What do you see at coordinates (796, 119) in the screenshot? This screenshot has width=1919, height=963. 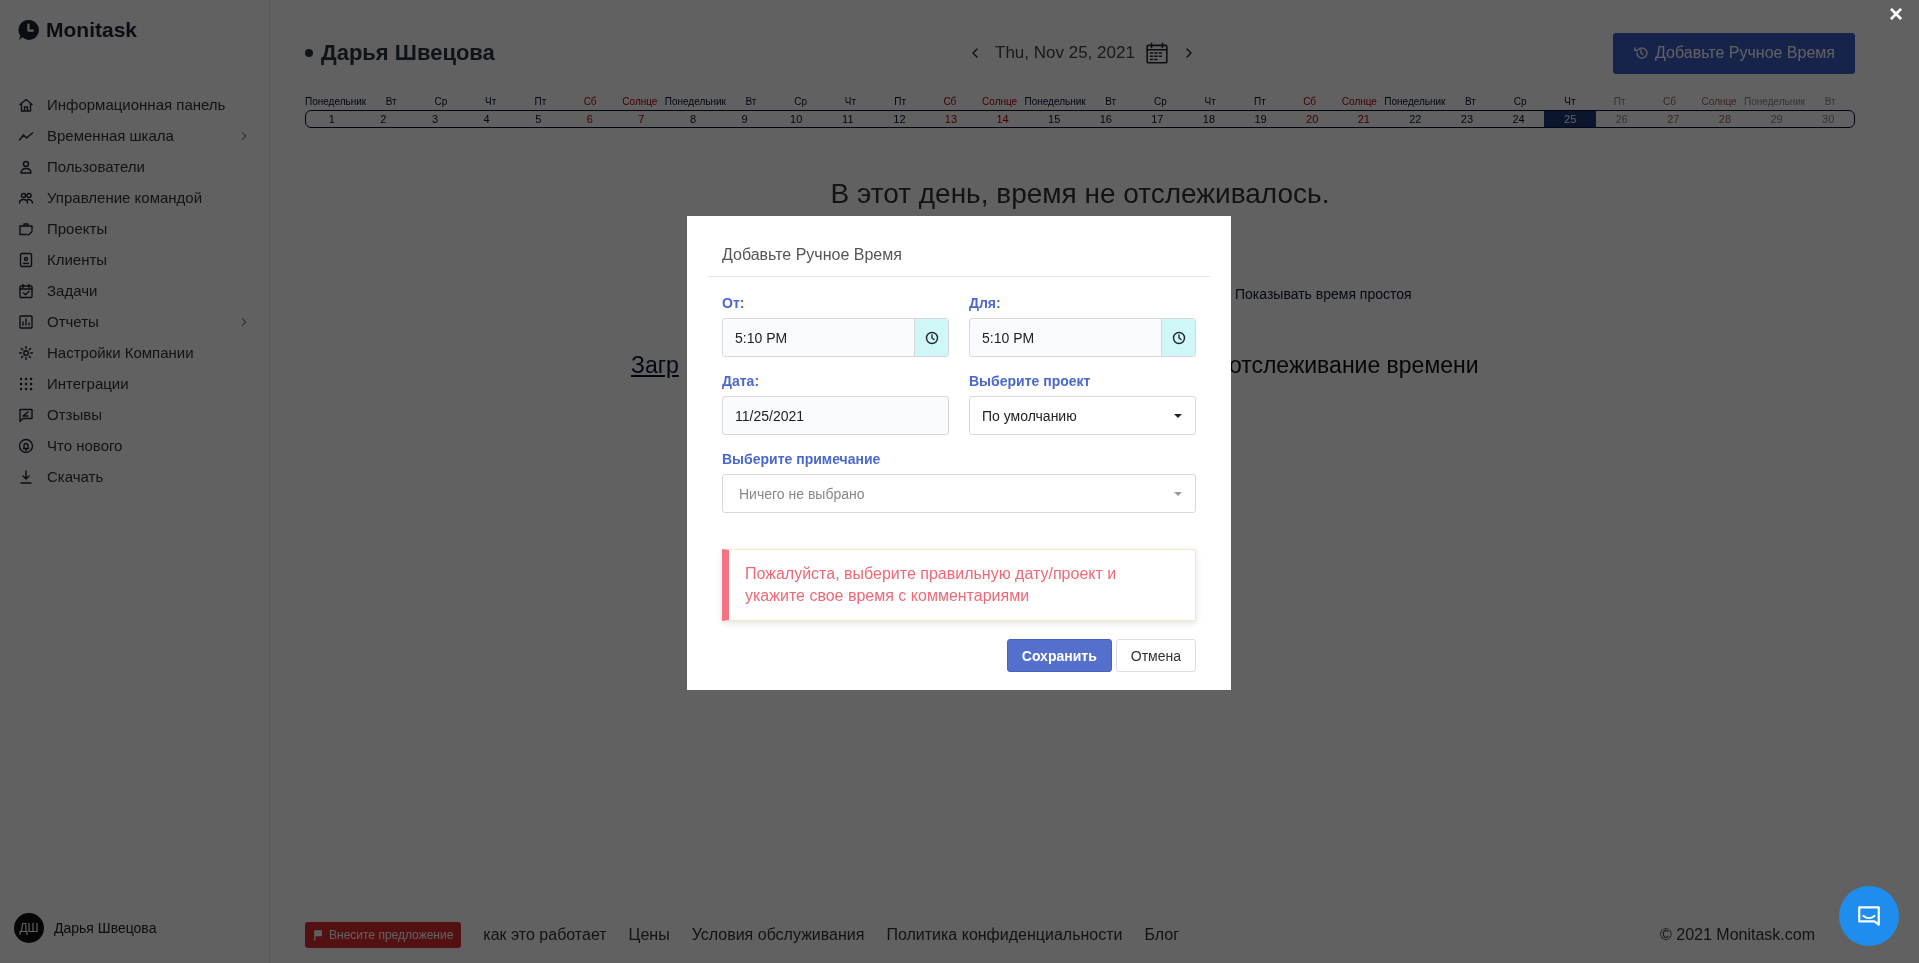 I see `day-cell: 10` at bounding box center [796, 119].